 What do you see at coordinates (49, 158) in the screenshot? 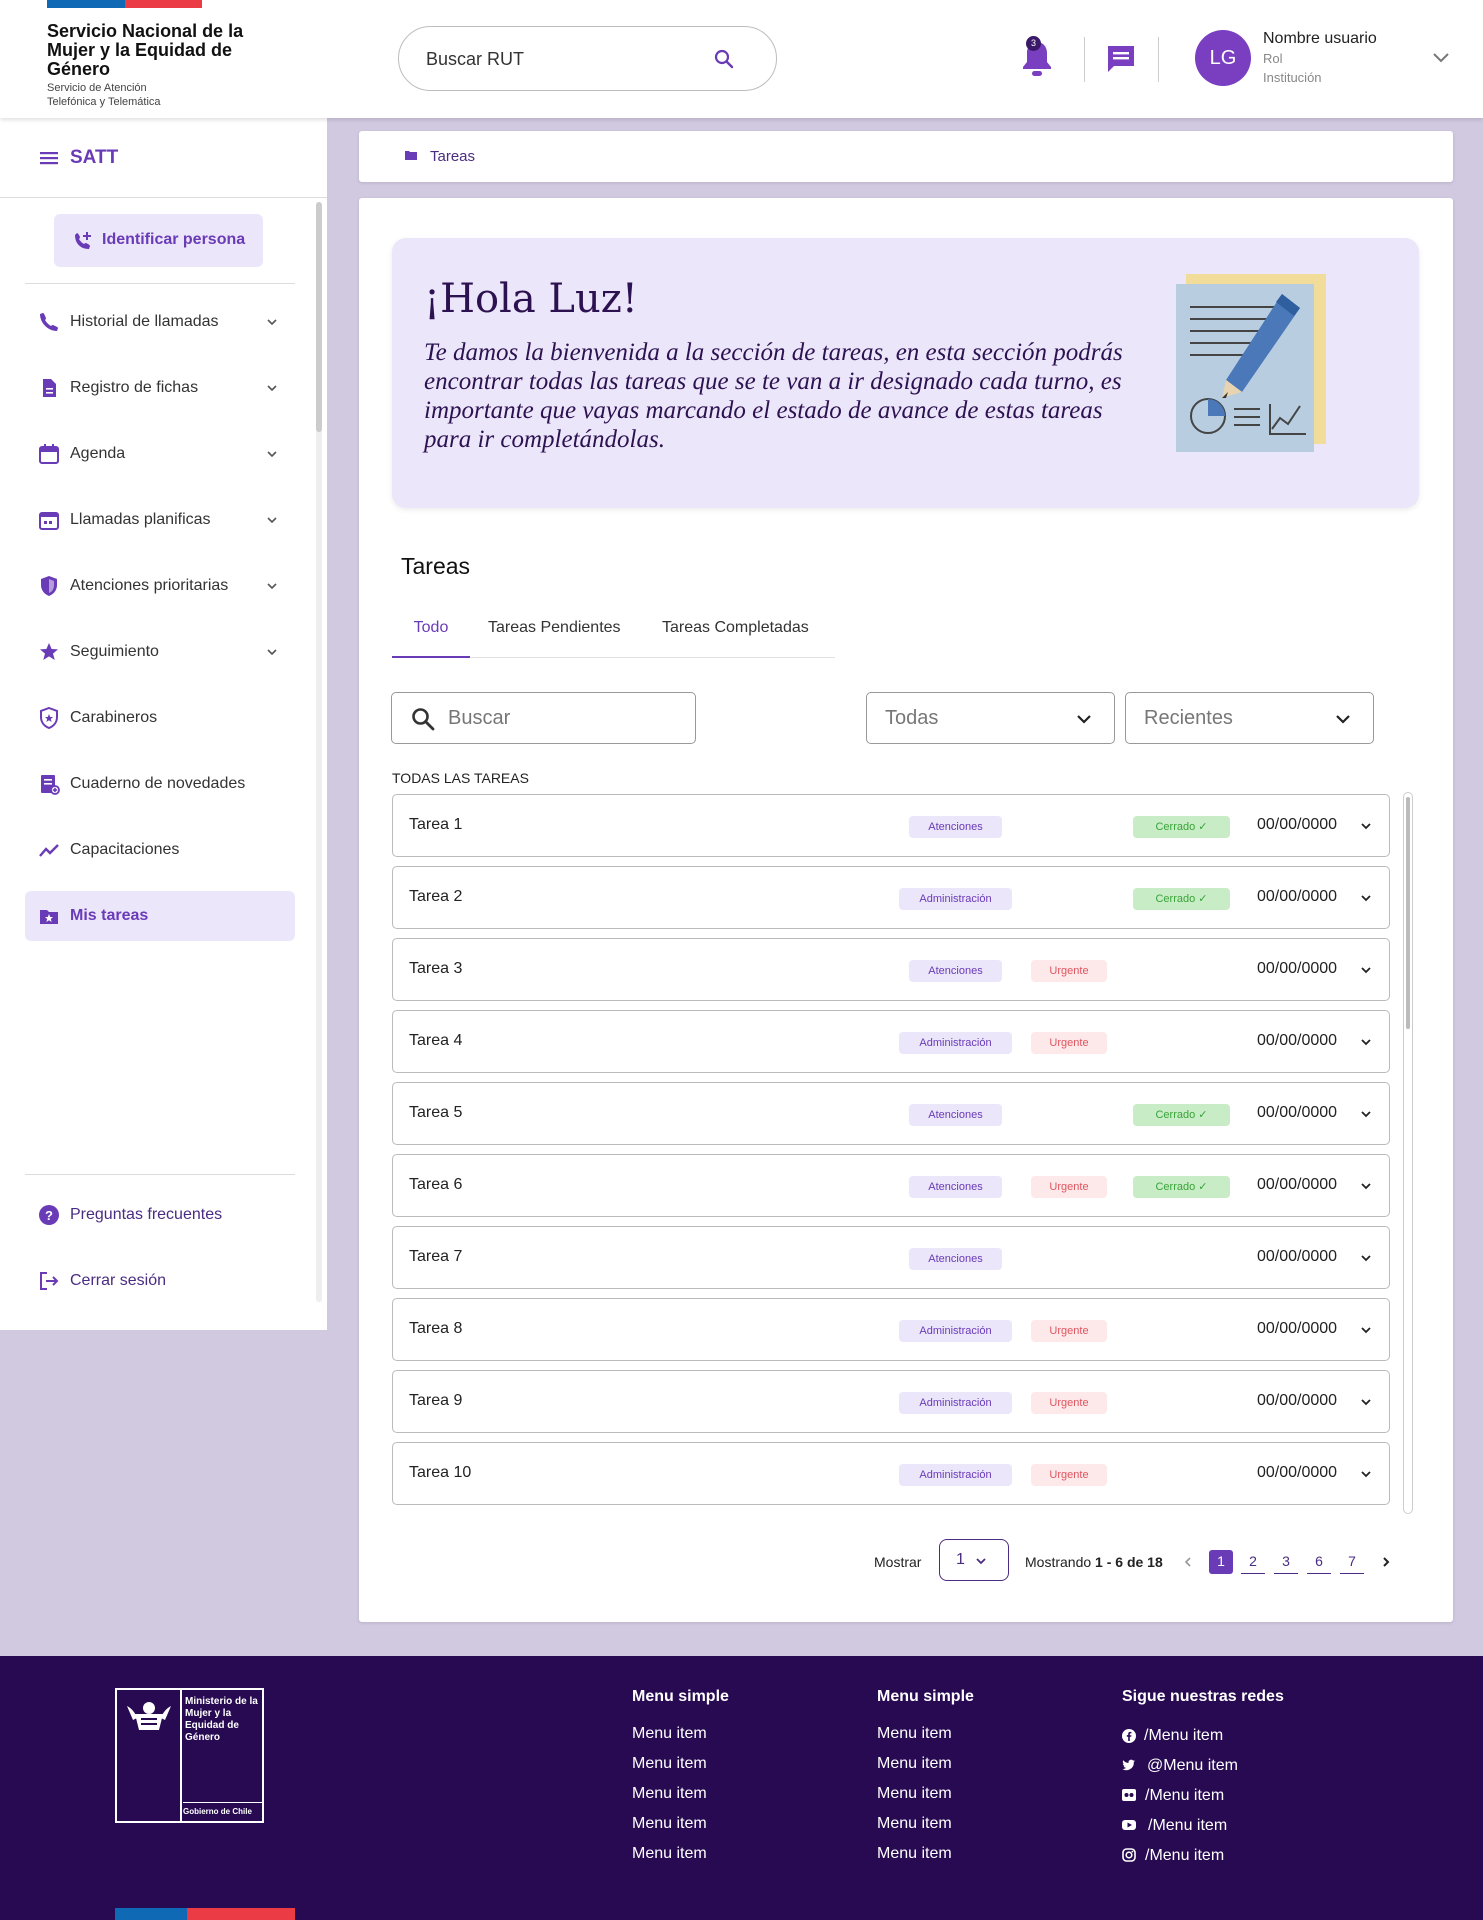
I see `menu-icon` at bounding box center [49, 158].